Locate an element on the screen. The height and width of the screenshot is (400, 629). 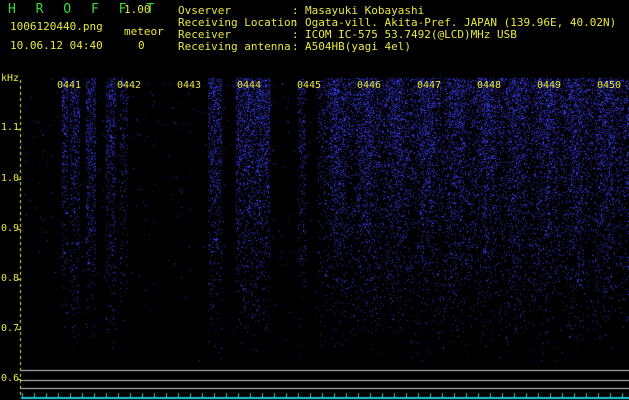
axis-unit-label: kHz is located at coordinates (10, 78).